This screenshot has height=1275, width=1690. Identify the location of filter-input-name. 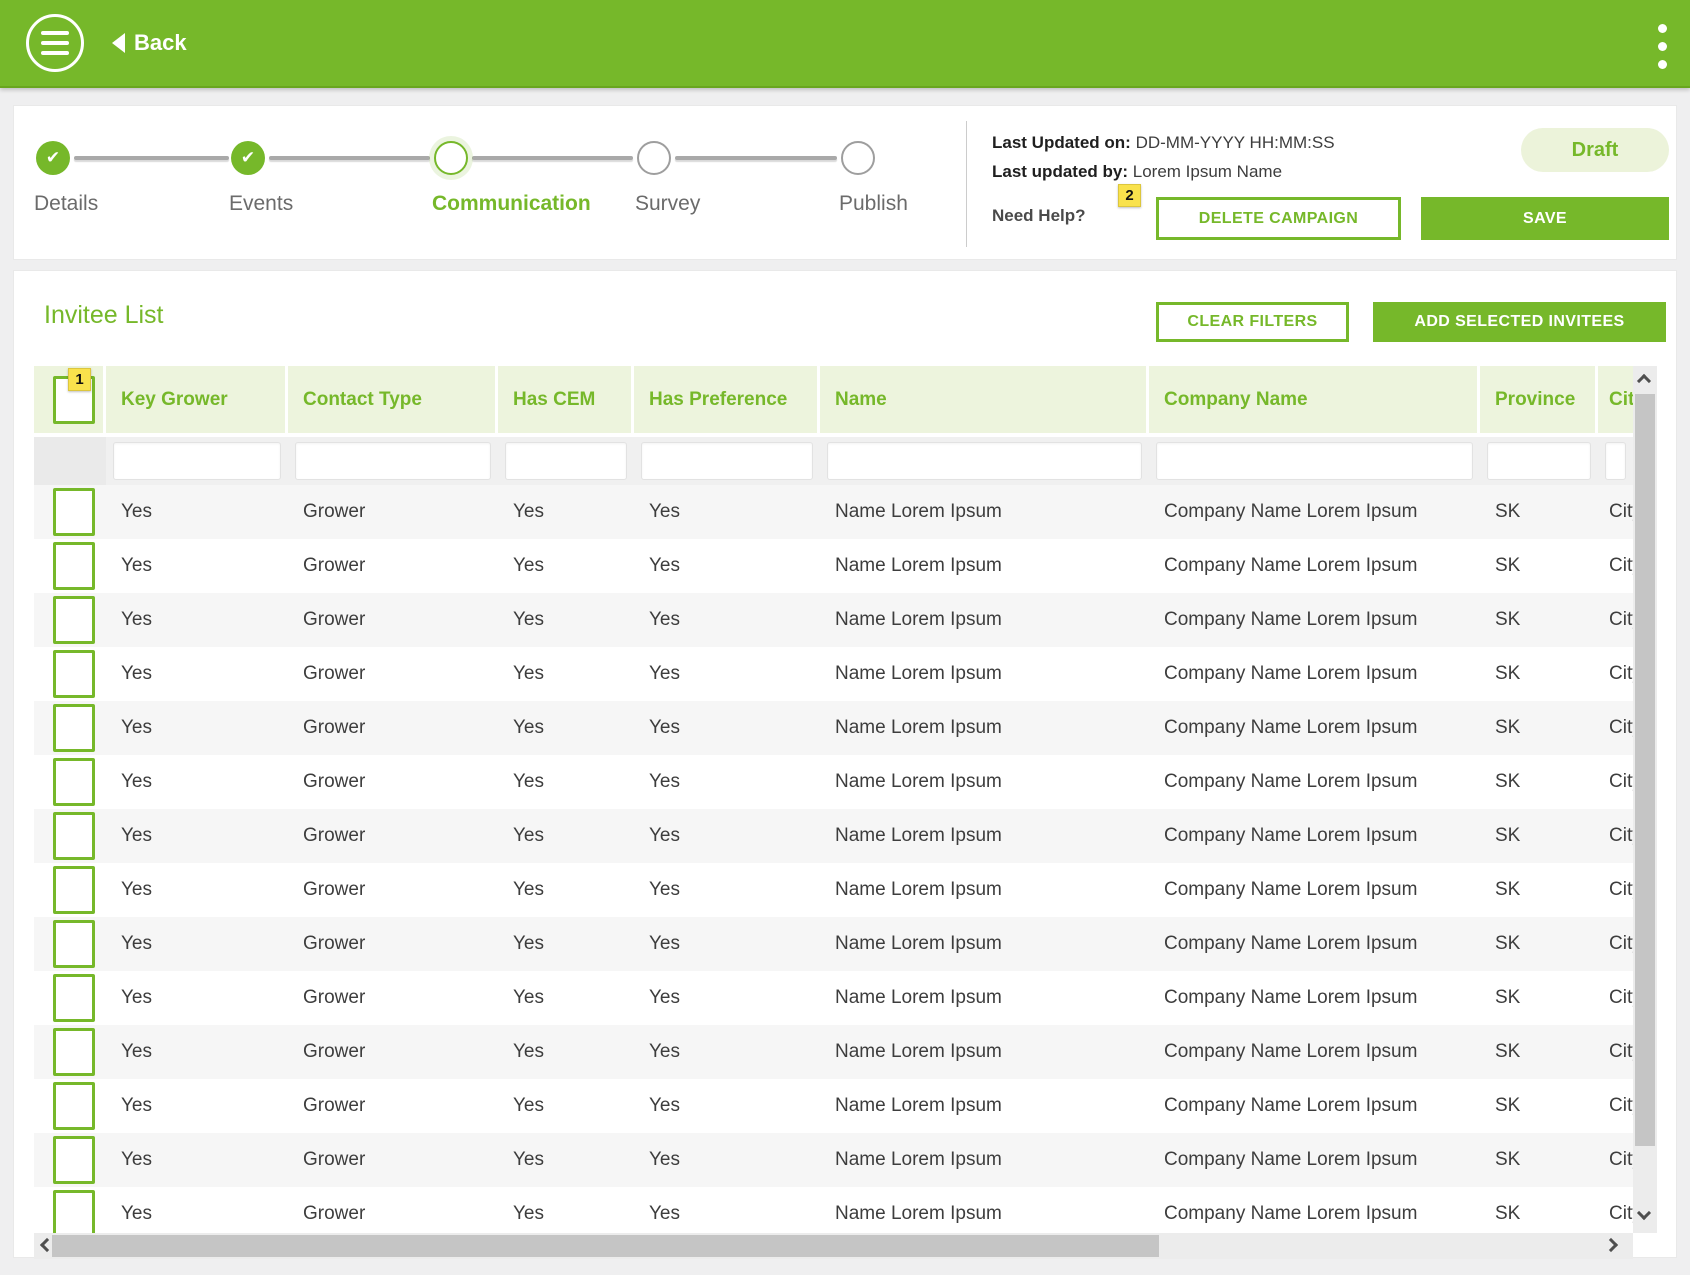
(984, 461).